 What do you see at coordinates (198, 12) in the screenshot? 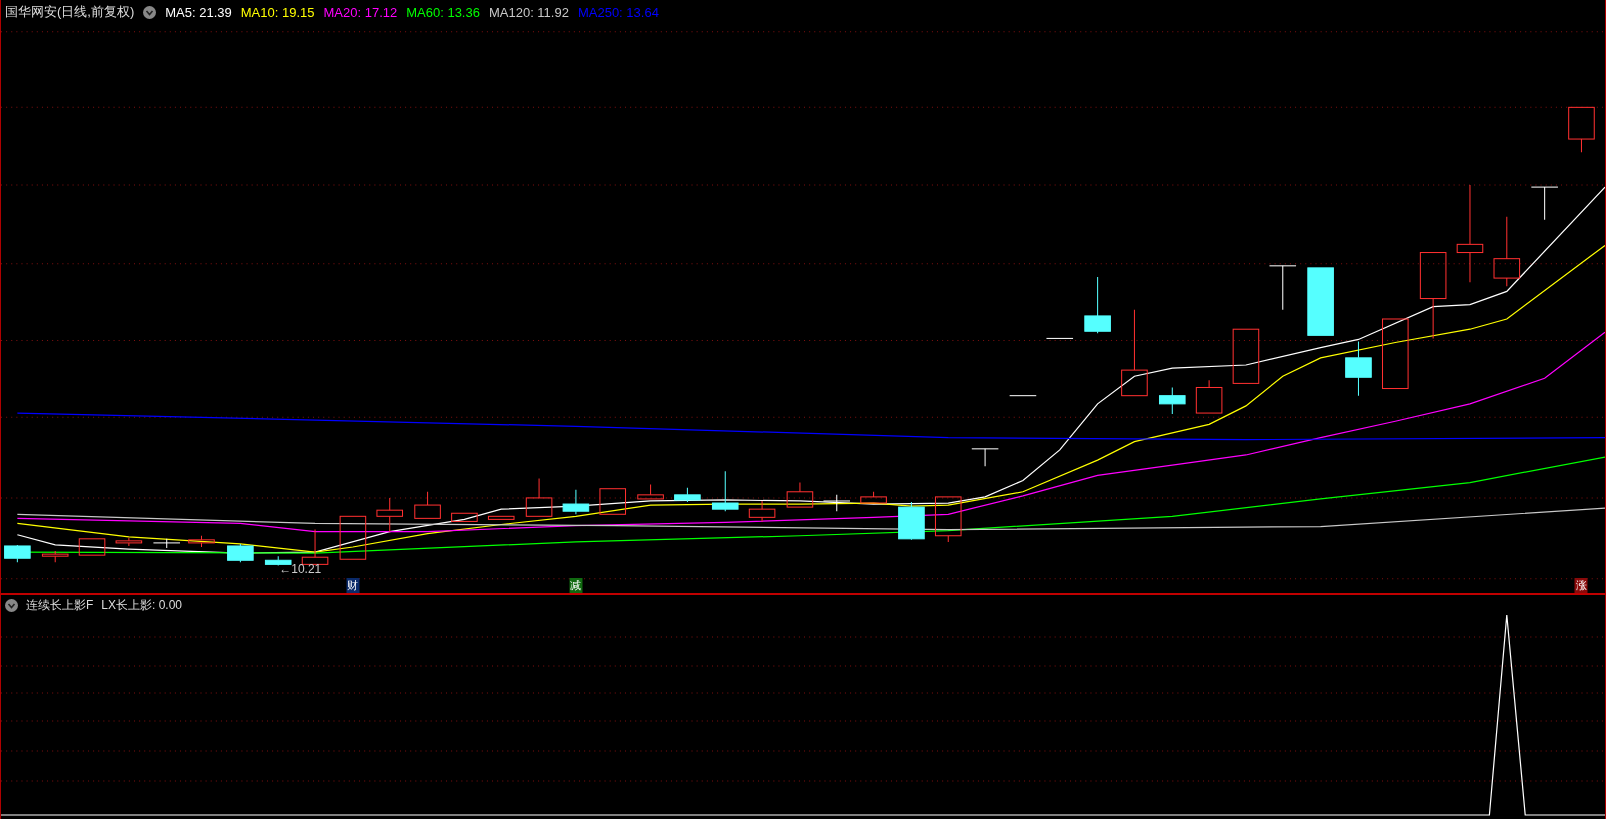
I see `ma-legend-item: MA5: 21.39` at bounding box center [198, 12].